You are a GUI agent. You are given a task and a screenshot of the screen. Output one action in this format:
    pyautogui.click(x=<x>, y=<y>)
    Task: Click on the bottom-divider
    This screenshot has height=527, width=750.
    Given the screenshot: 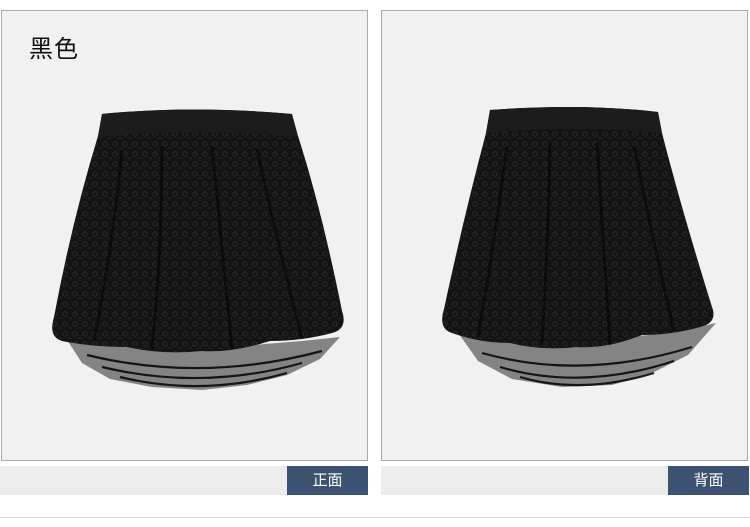 What is the action you would take?
    pyautogui.click(x=375, y=517)
    